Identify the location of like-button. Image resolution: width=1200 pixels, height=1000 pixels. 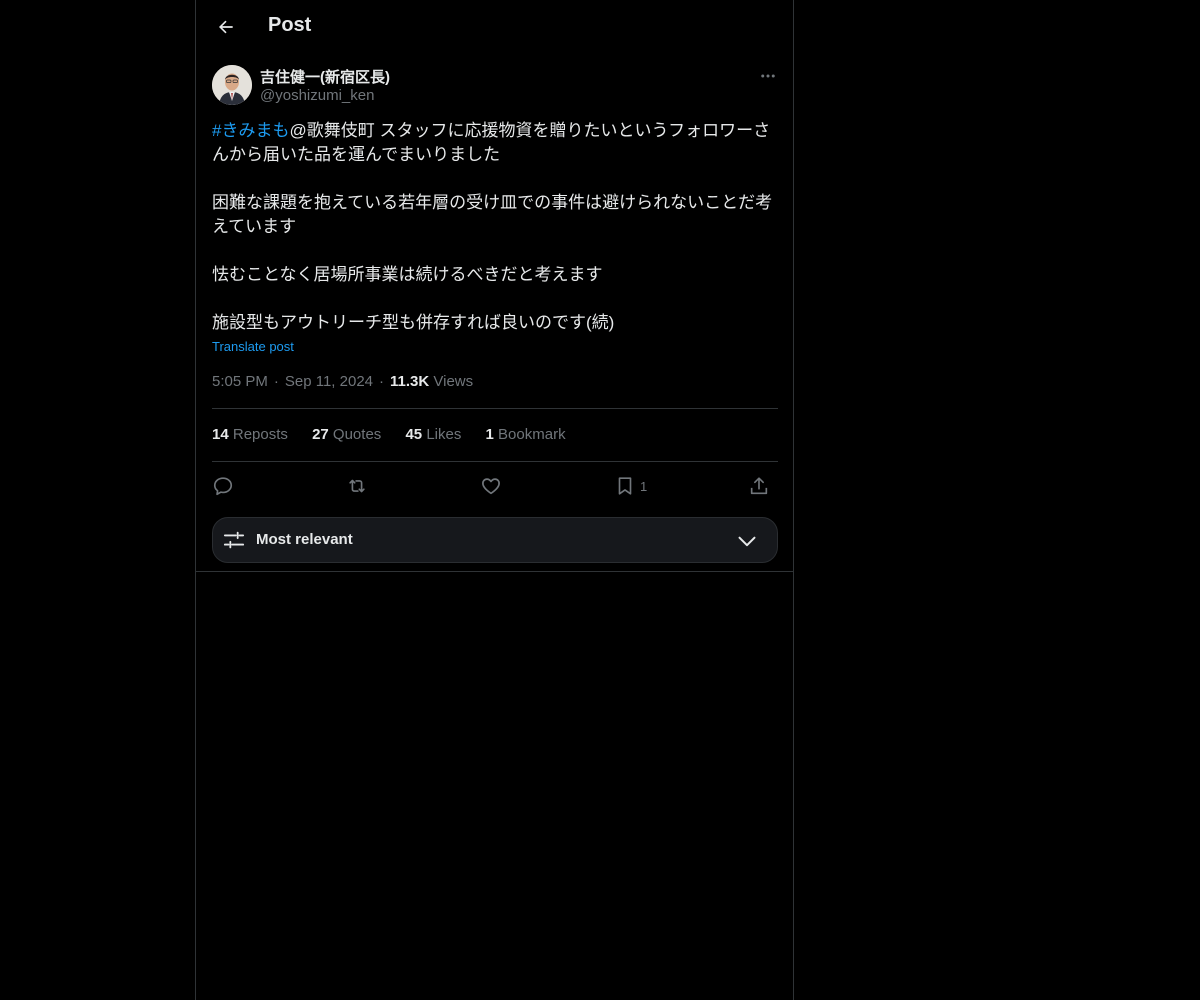
(491, 486).